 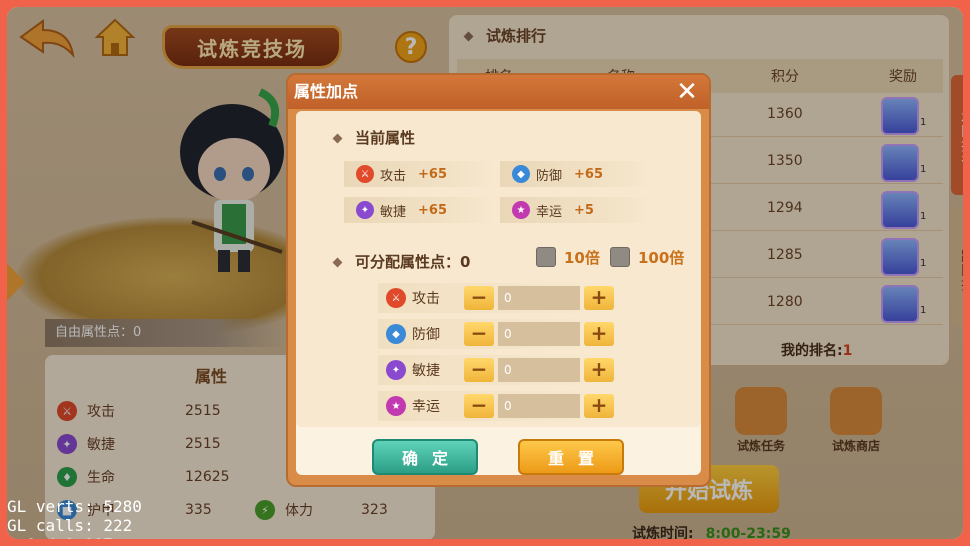 I want to click on alloc-title: 可分配属性点：0, so click(x=401, y=261).